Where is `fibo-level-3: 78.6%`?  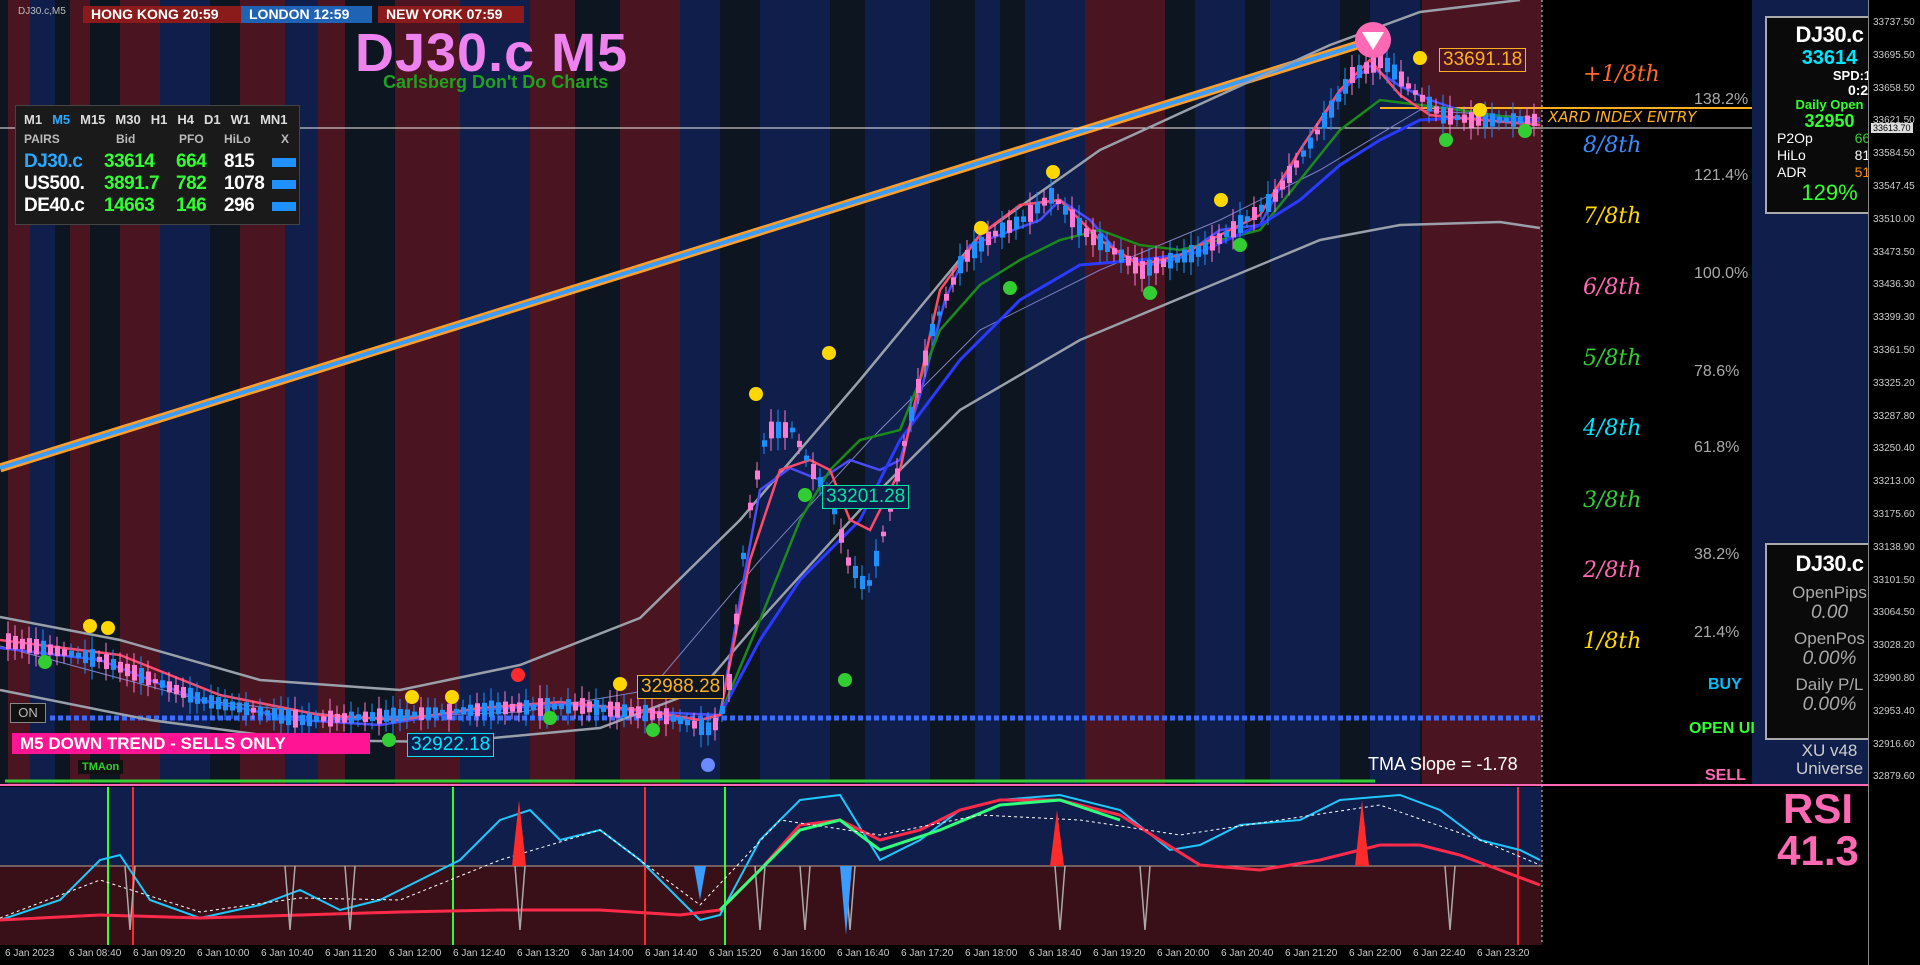 fibo-level-3: 78.6% is located at coordinates (1717, 371).